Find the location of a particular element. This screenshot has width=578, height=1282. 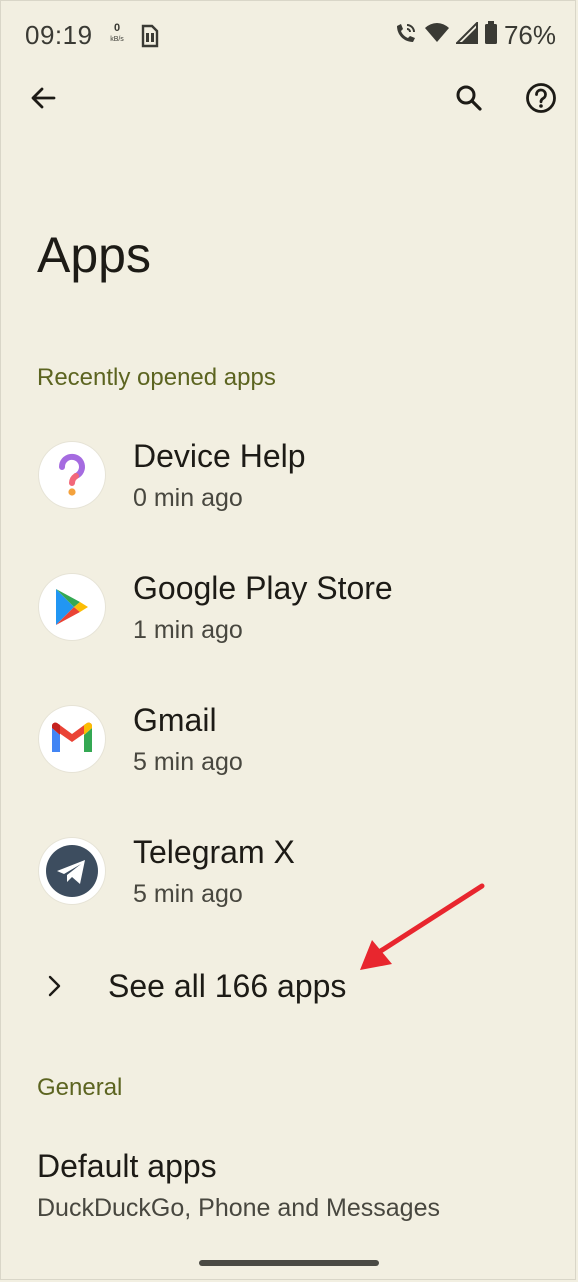

app-row-gmail: Gmail 5 min ago is located at coordinates (289, 751).